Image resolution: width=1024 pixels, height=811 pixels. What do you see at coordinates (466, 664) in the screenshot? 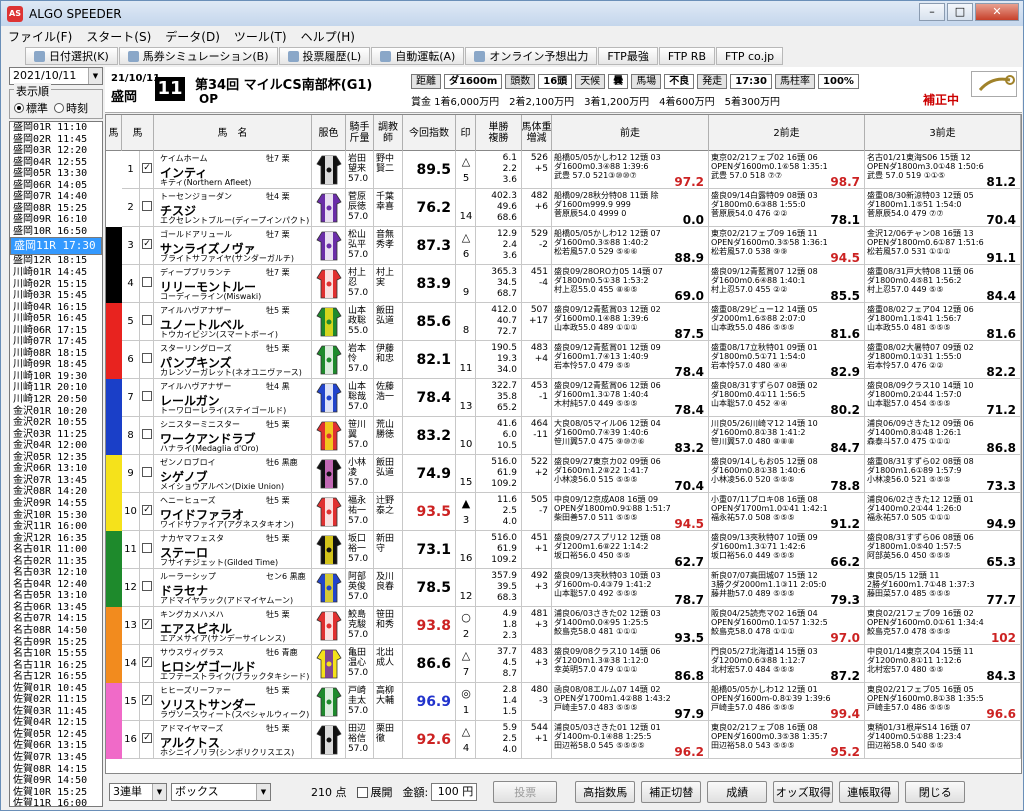
I see `mark-cell: △ 7` at bounding box center [466, 664].